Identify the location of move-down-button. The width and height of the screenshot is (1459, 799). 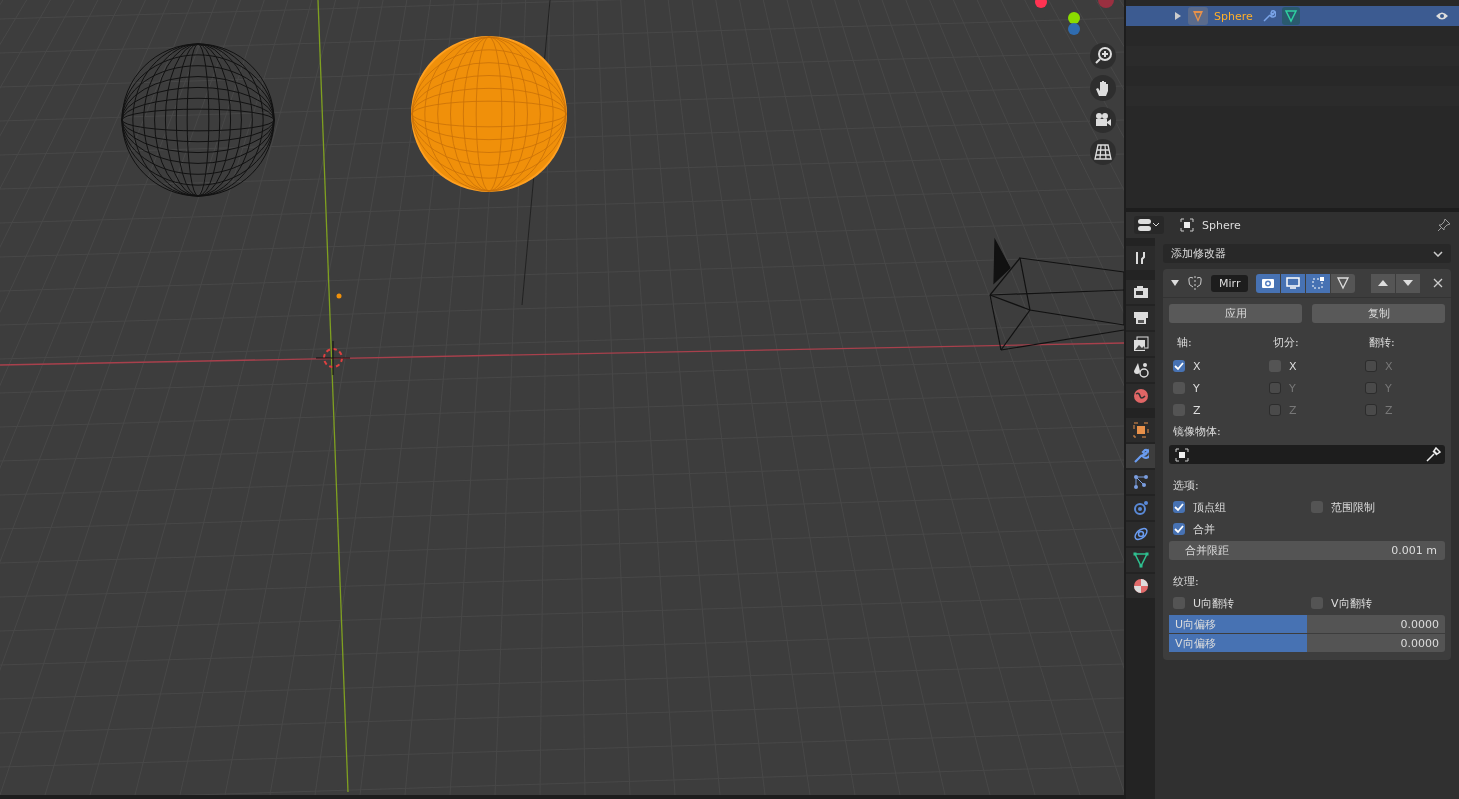
(1408, 283).